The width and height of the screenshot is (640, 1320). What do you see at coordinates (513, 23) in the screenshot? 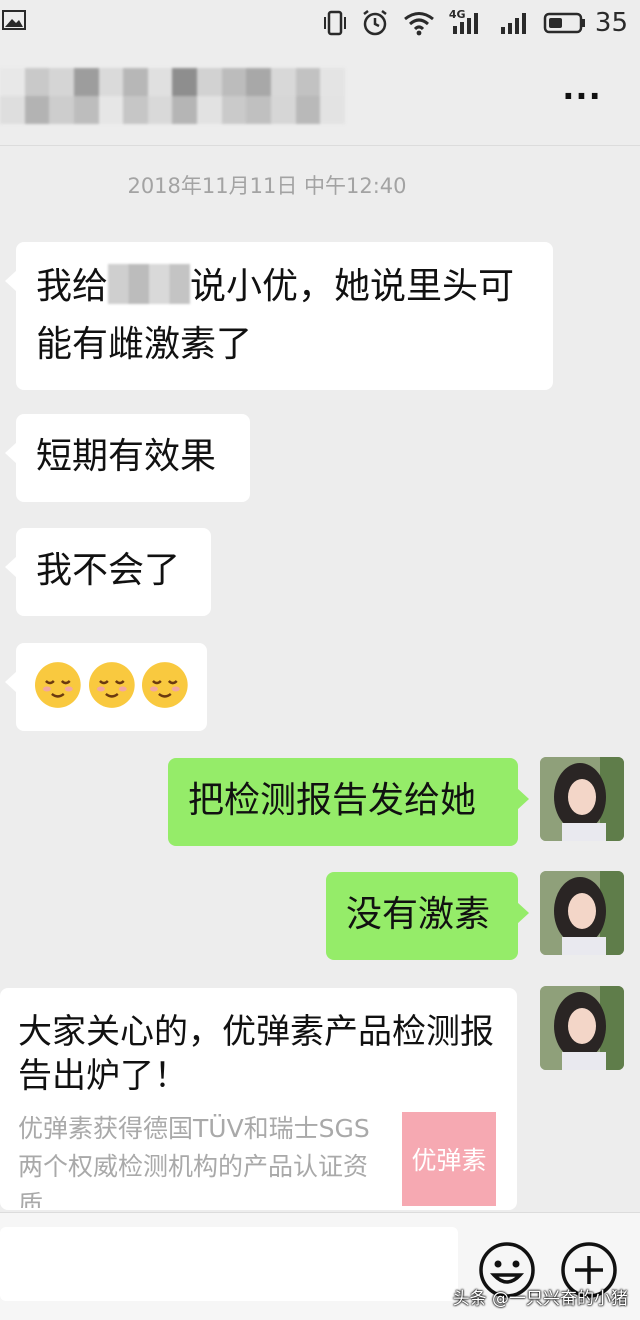
I see `signal-icon` at bounding box center [513, 23].